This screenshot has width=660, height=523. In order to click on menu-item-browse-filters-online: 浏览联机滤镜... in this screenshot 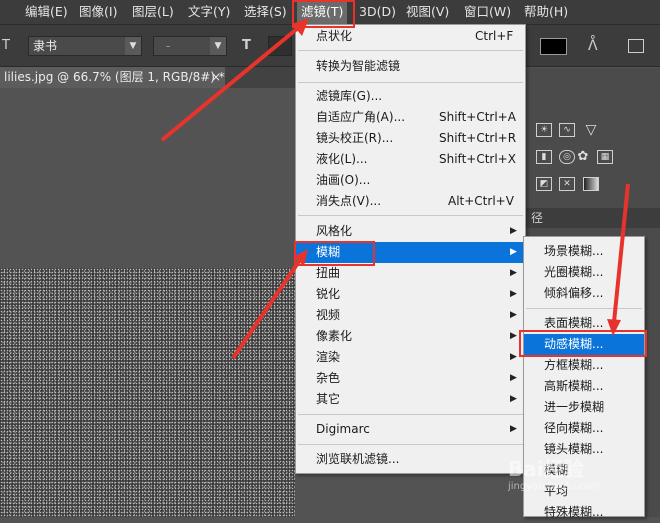, I will do `click(410, 459)`.